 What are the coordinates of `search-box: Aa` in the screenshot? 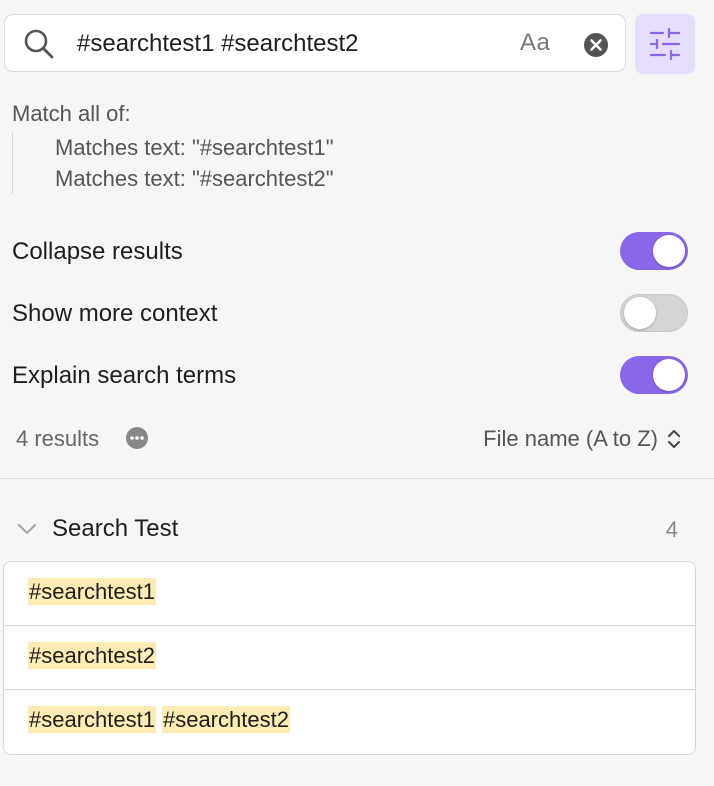 It's located at (315, 43).